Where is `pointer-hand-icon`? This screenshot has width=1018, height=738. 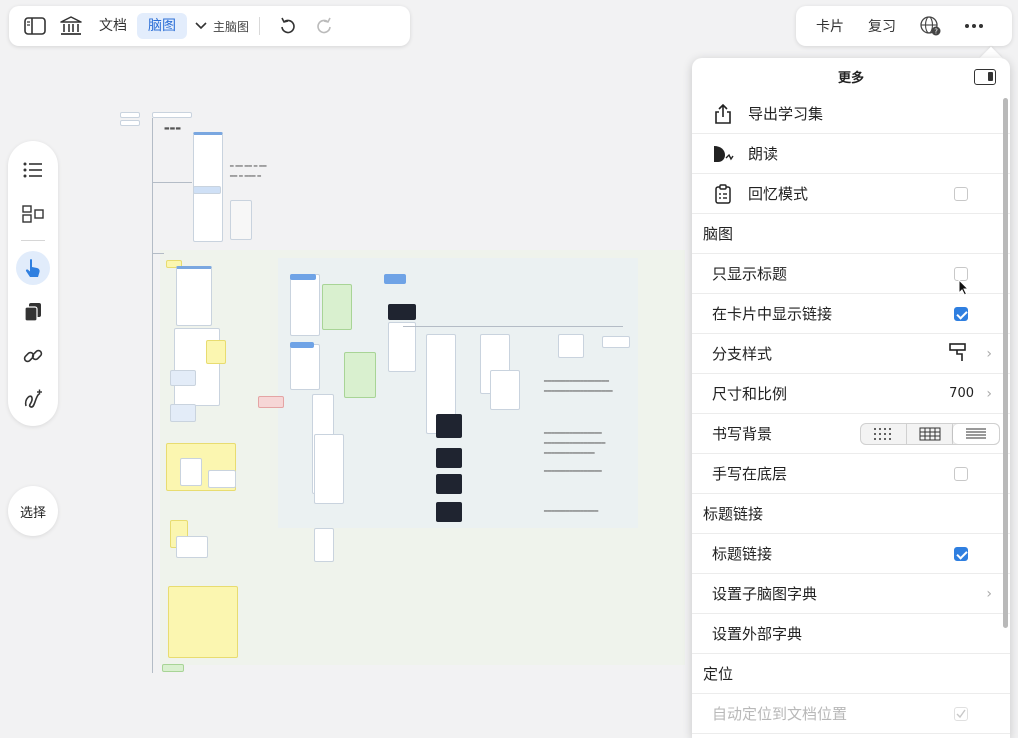 pointer-hand-icon is located at coordinates (33, 268).